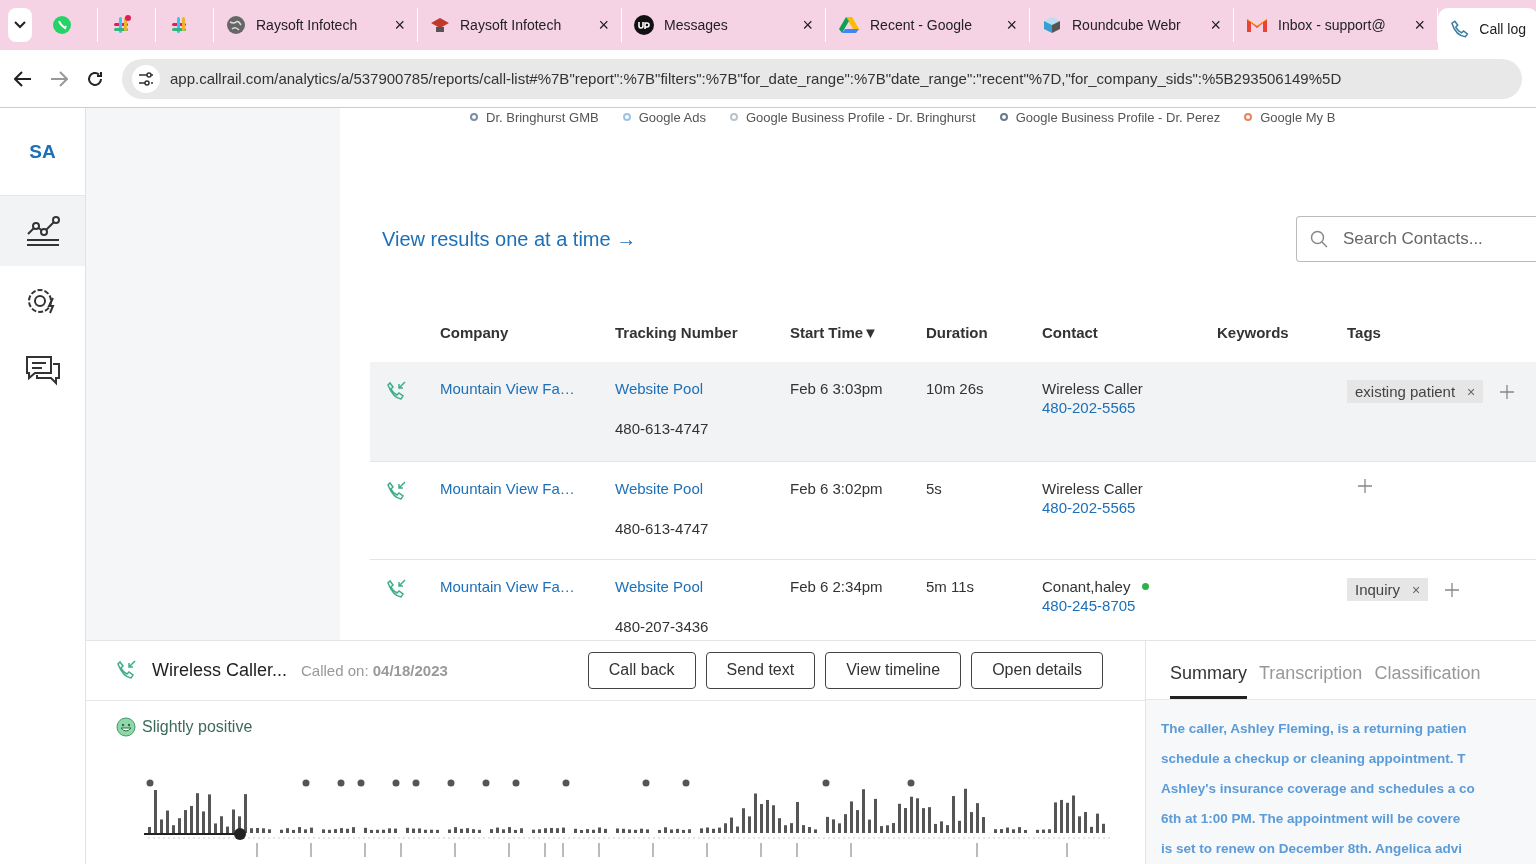  What do you see at coordinates (1253, 332) in the screenshot?
I see `column-header: Keywords` at bounding box center [1253, 332].